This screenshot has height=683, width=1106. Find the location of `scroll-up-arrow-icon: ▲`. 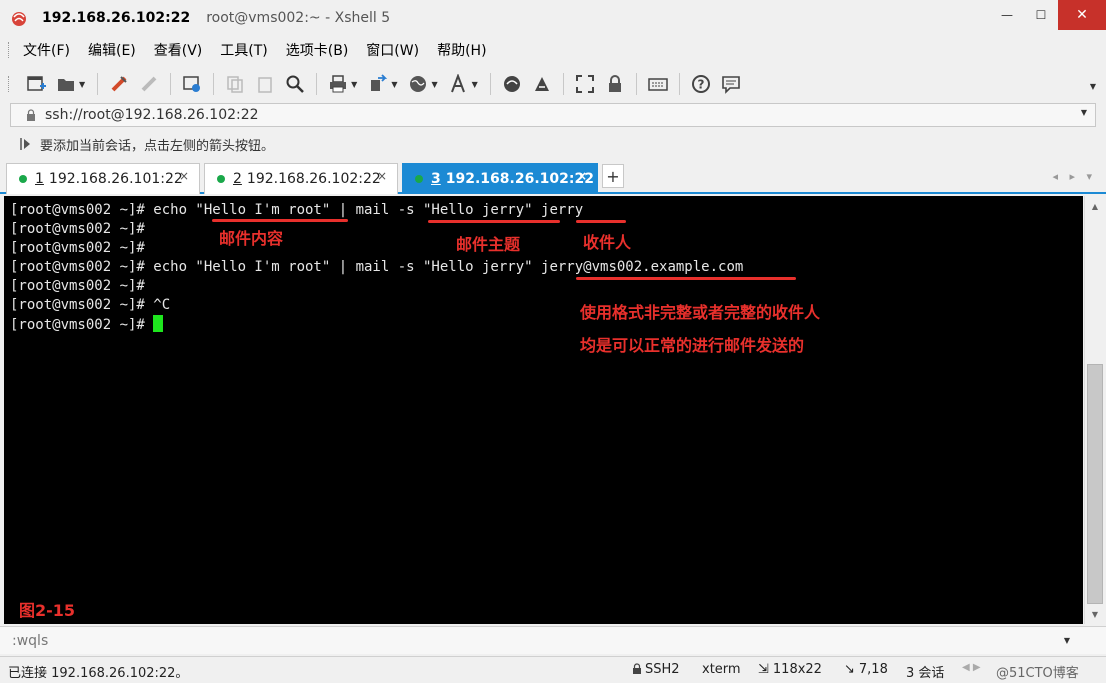

scroll-up-arrow-icon: ▲ is located at coordinates (1095, 206).